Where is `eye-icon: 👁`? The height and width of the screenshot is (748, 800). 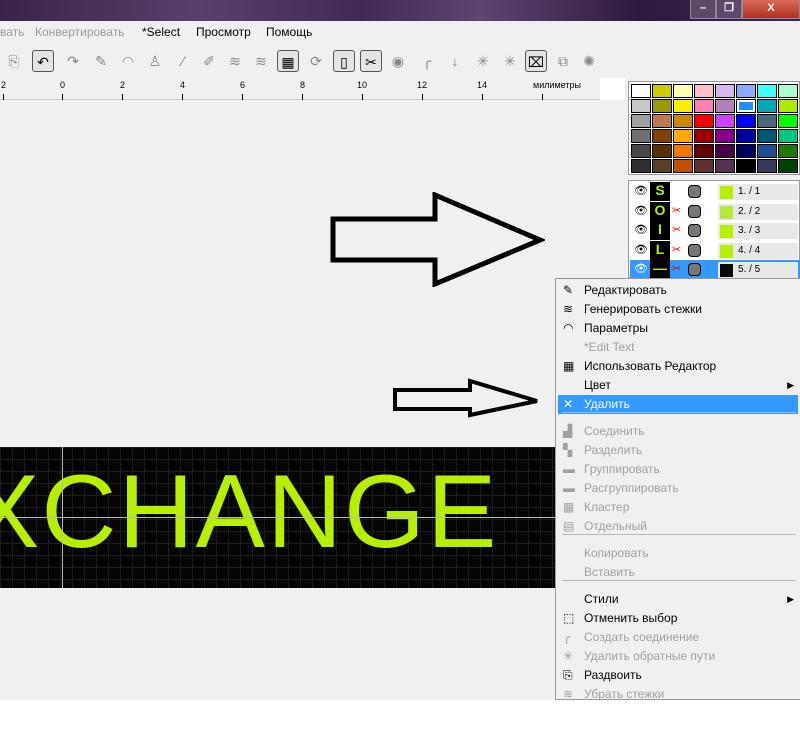 eye-icon: 👁 is located at coordinates (641, 249).